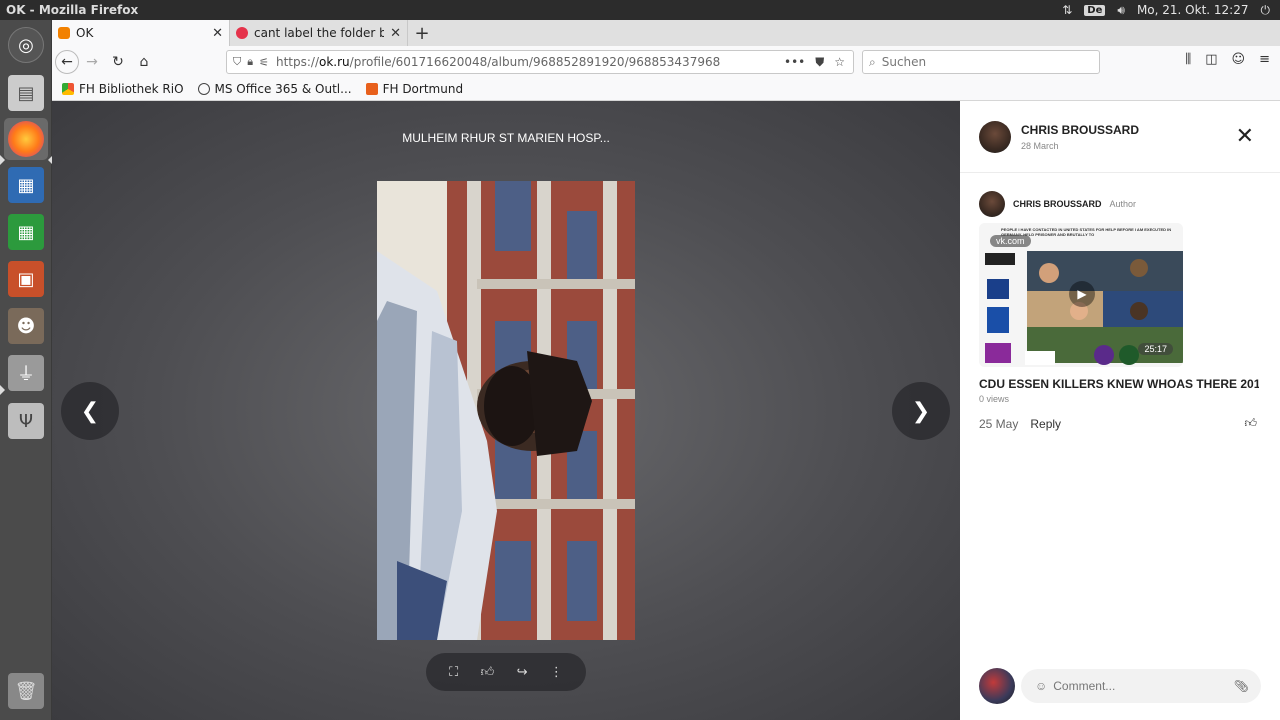  What do you see at coordinates (203, 89) in the screenshot?
I see `globe-icon` at bounding box center [203, 89].